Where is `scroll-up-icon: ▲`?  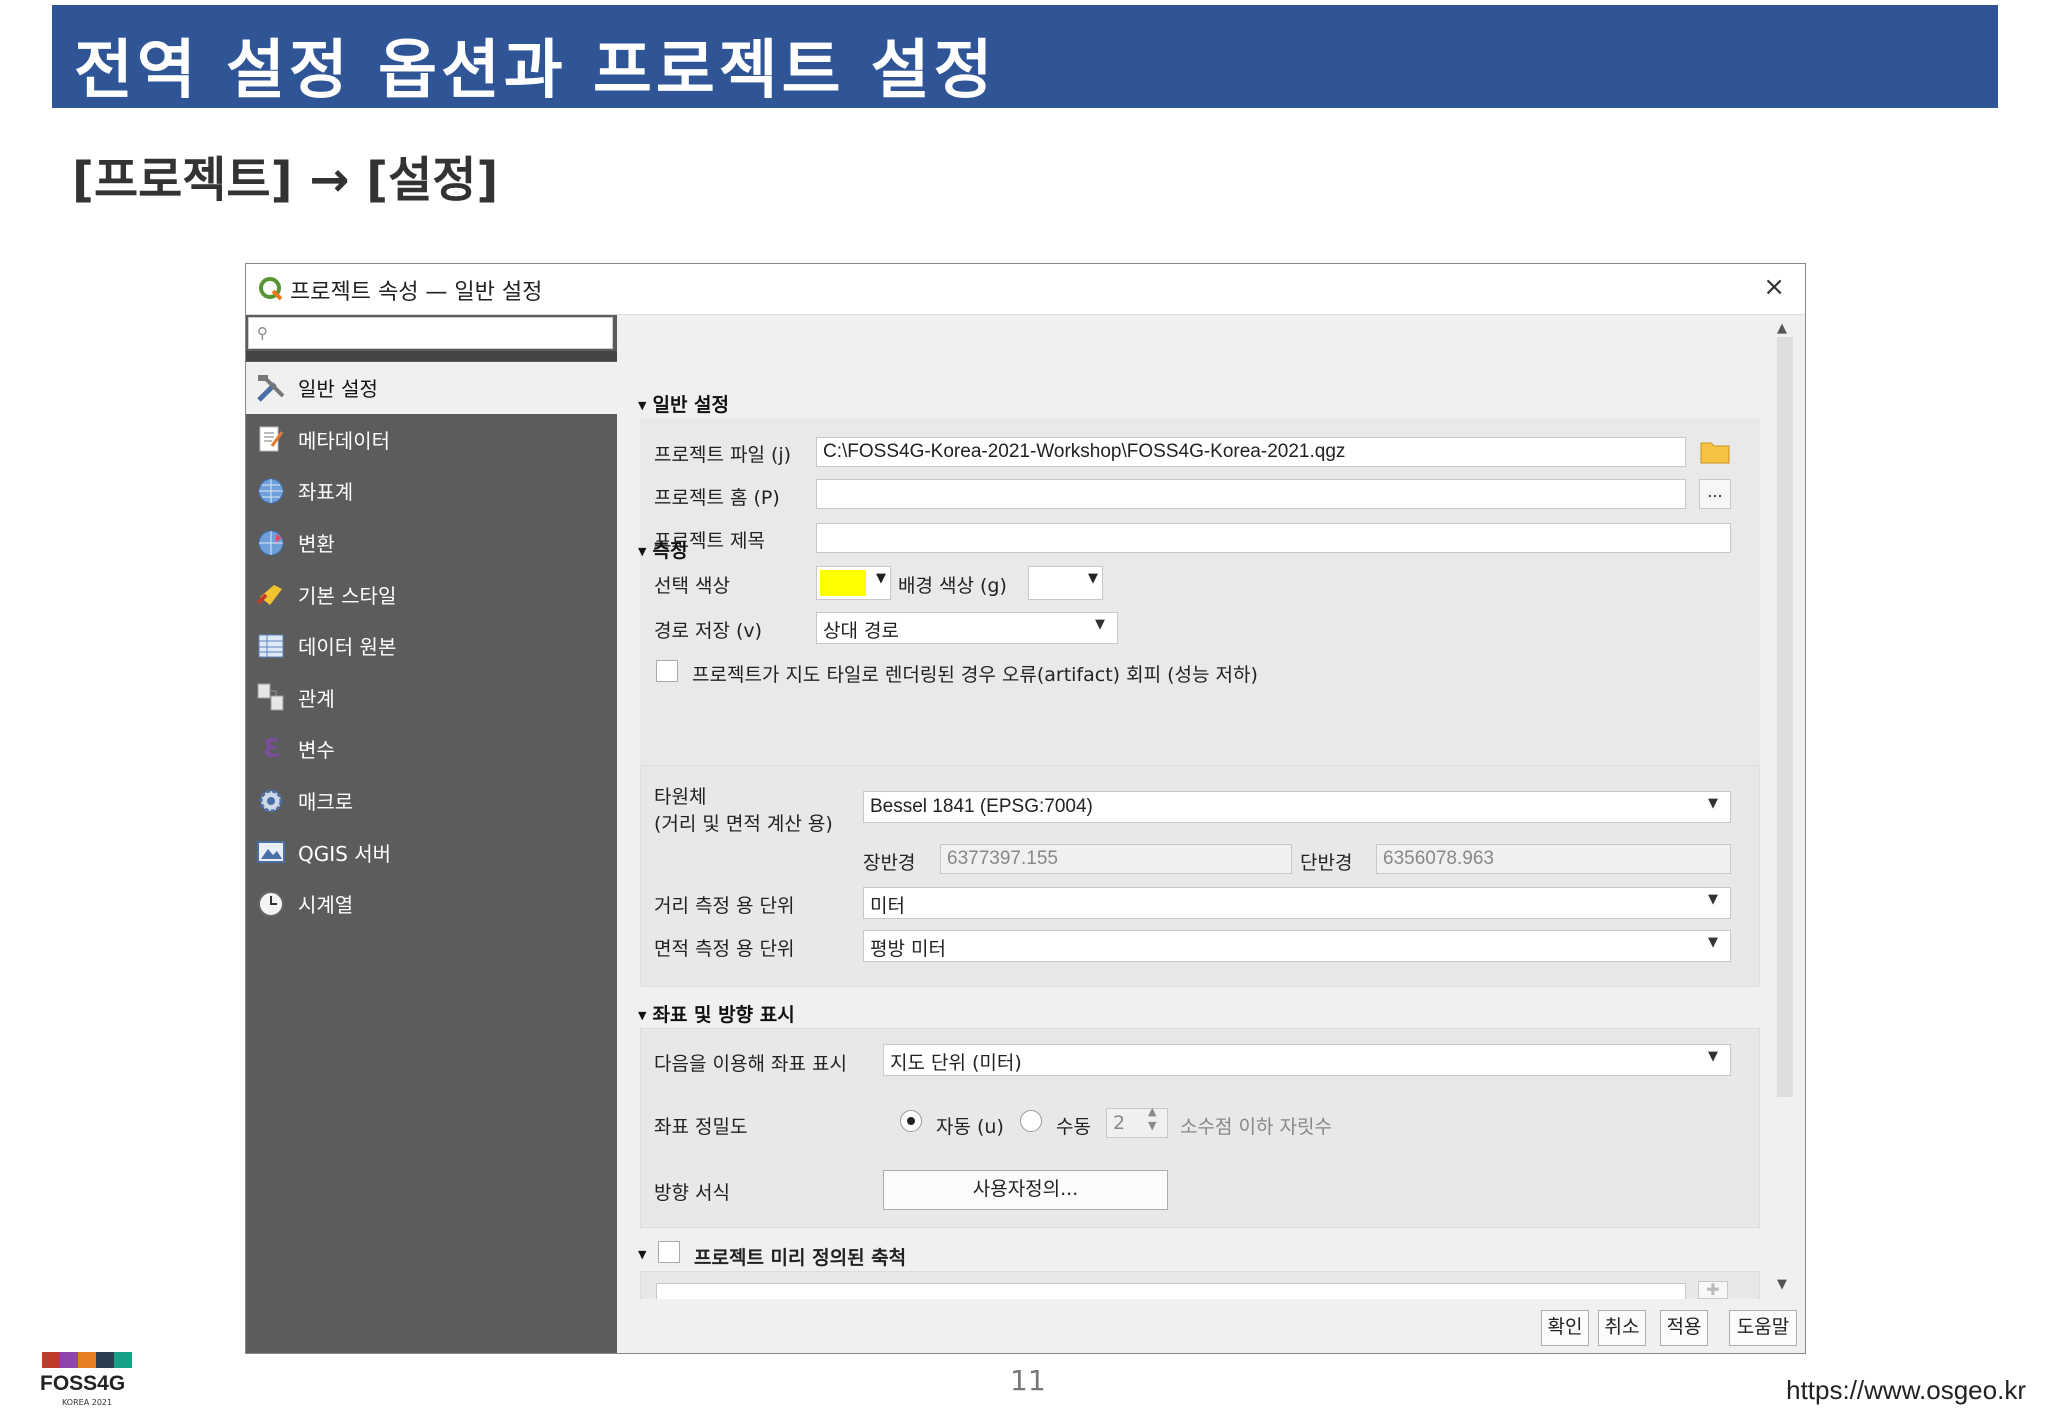 scroll-up-icon: ▲ is located at coordinates (1782, 328).